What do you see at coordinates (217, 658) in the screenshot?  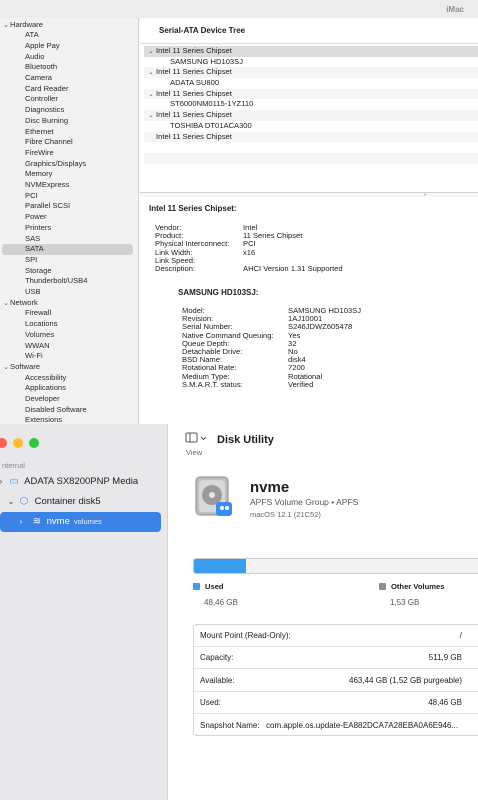 I see `info-key: Capacity:` at bounding box center [217, 658].